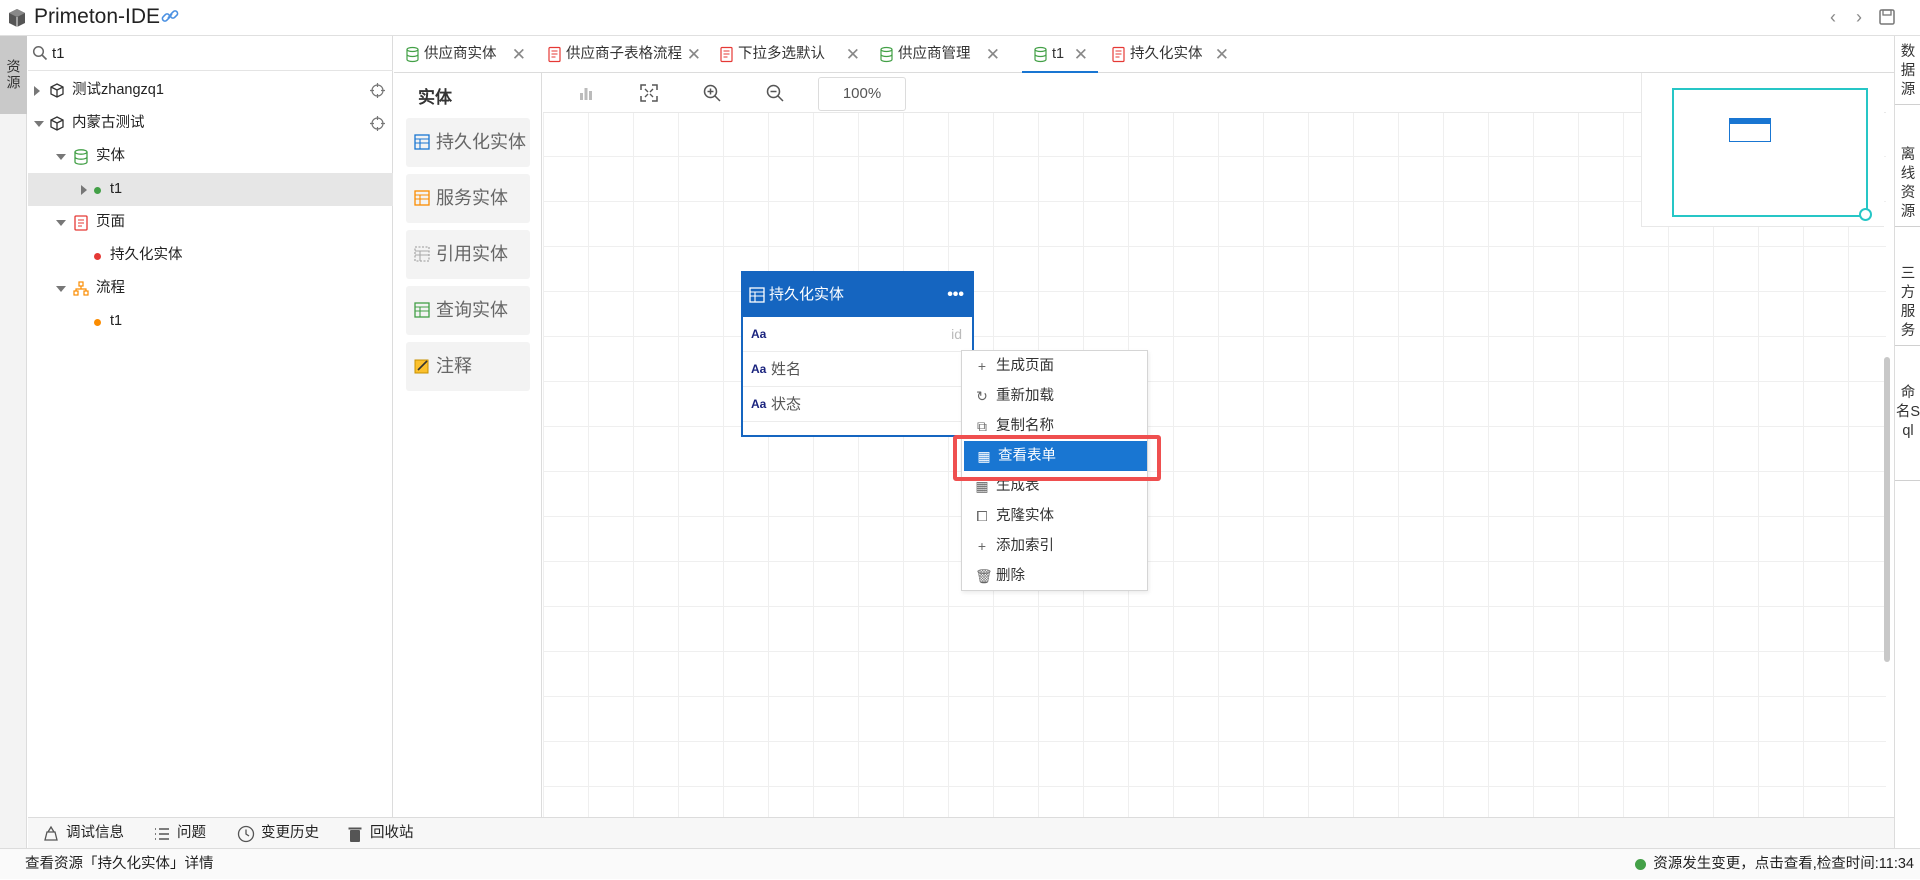 This screenshot has width=1920, height=880. What do you see at coordinates (586, 93) in the screenshot?
I see `bar-chart-icon` at bounding box center [586, 93].